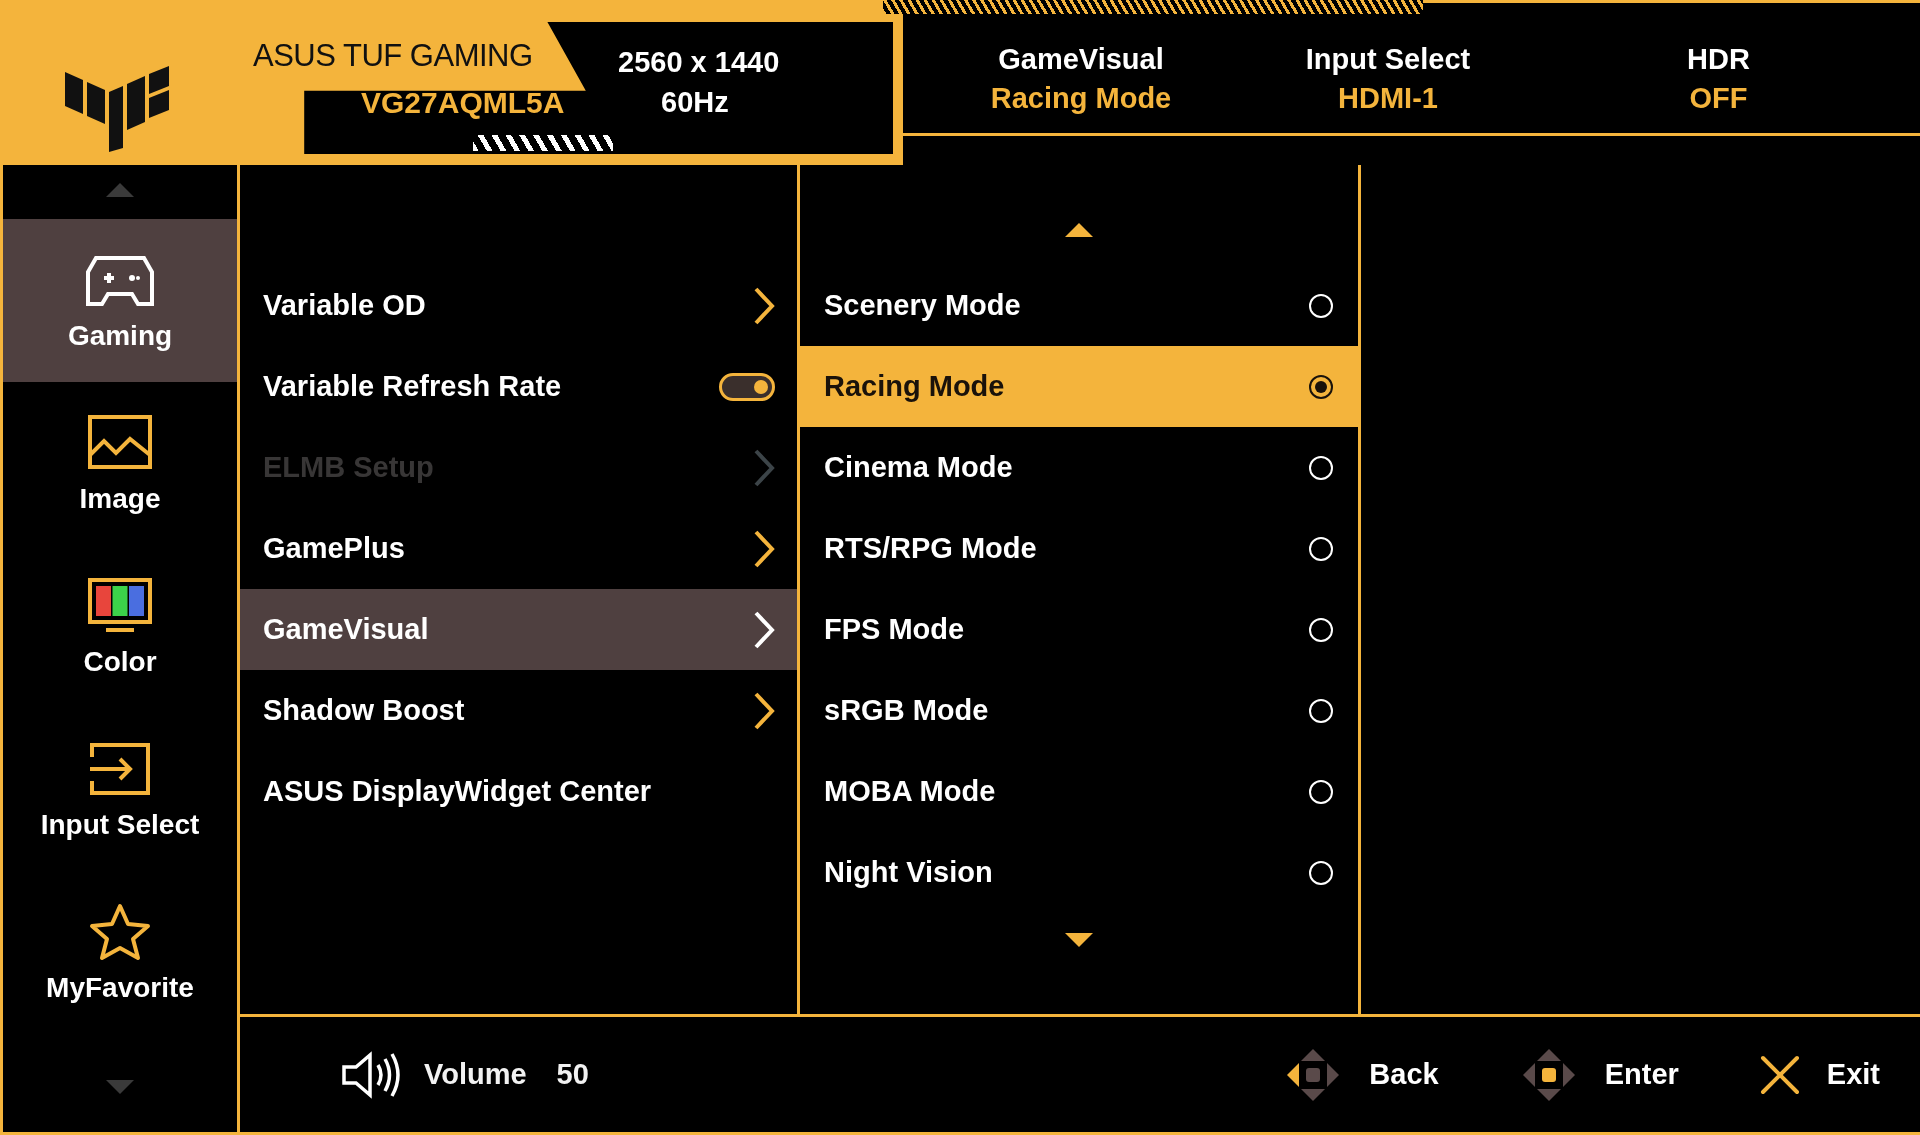  I want to click on sidebar-item: Image, so click(120, 463).